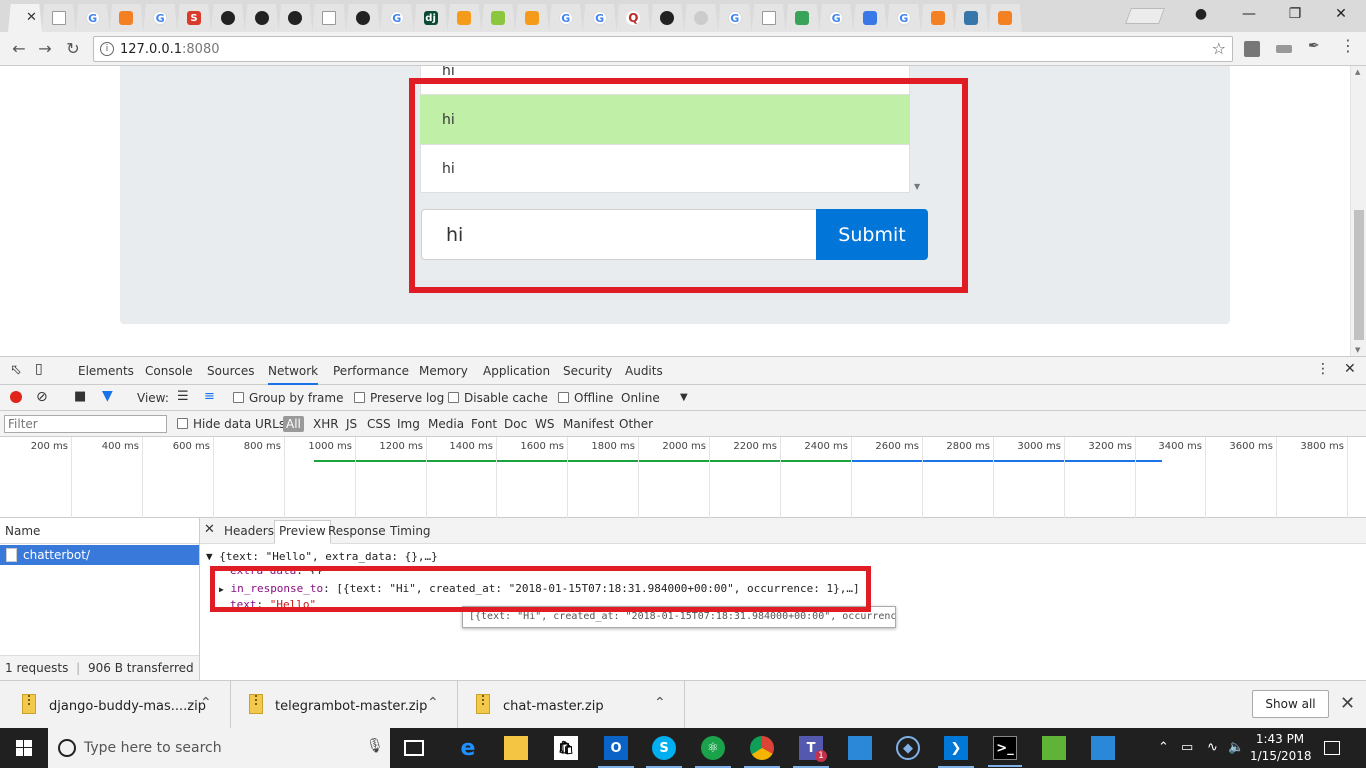  What do you see at coordinates (468, 748) in the screenshot?
I see `edge-icon: e` at bounding box center [468, 748].